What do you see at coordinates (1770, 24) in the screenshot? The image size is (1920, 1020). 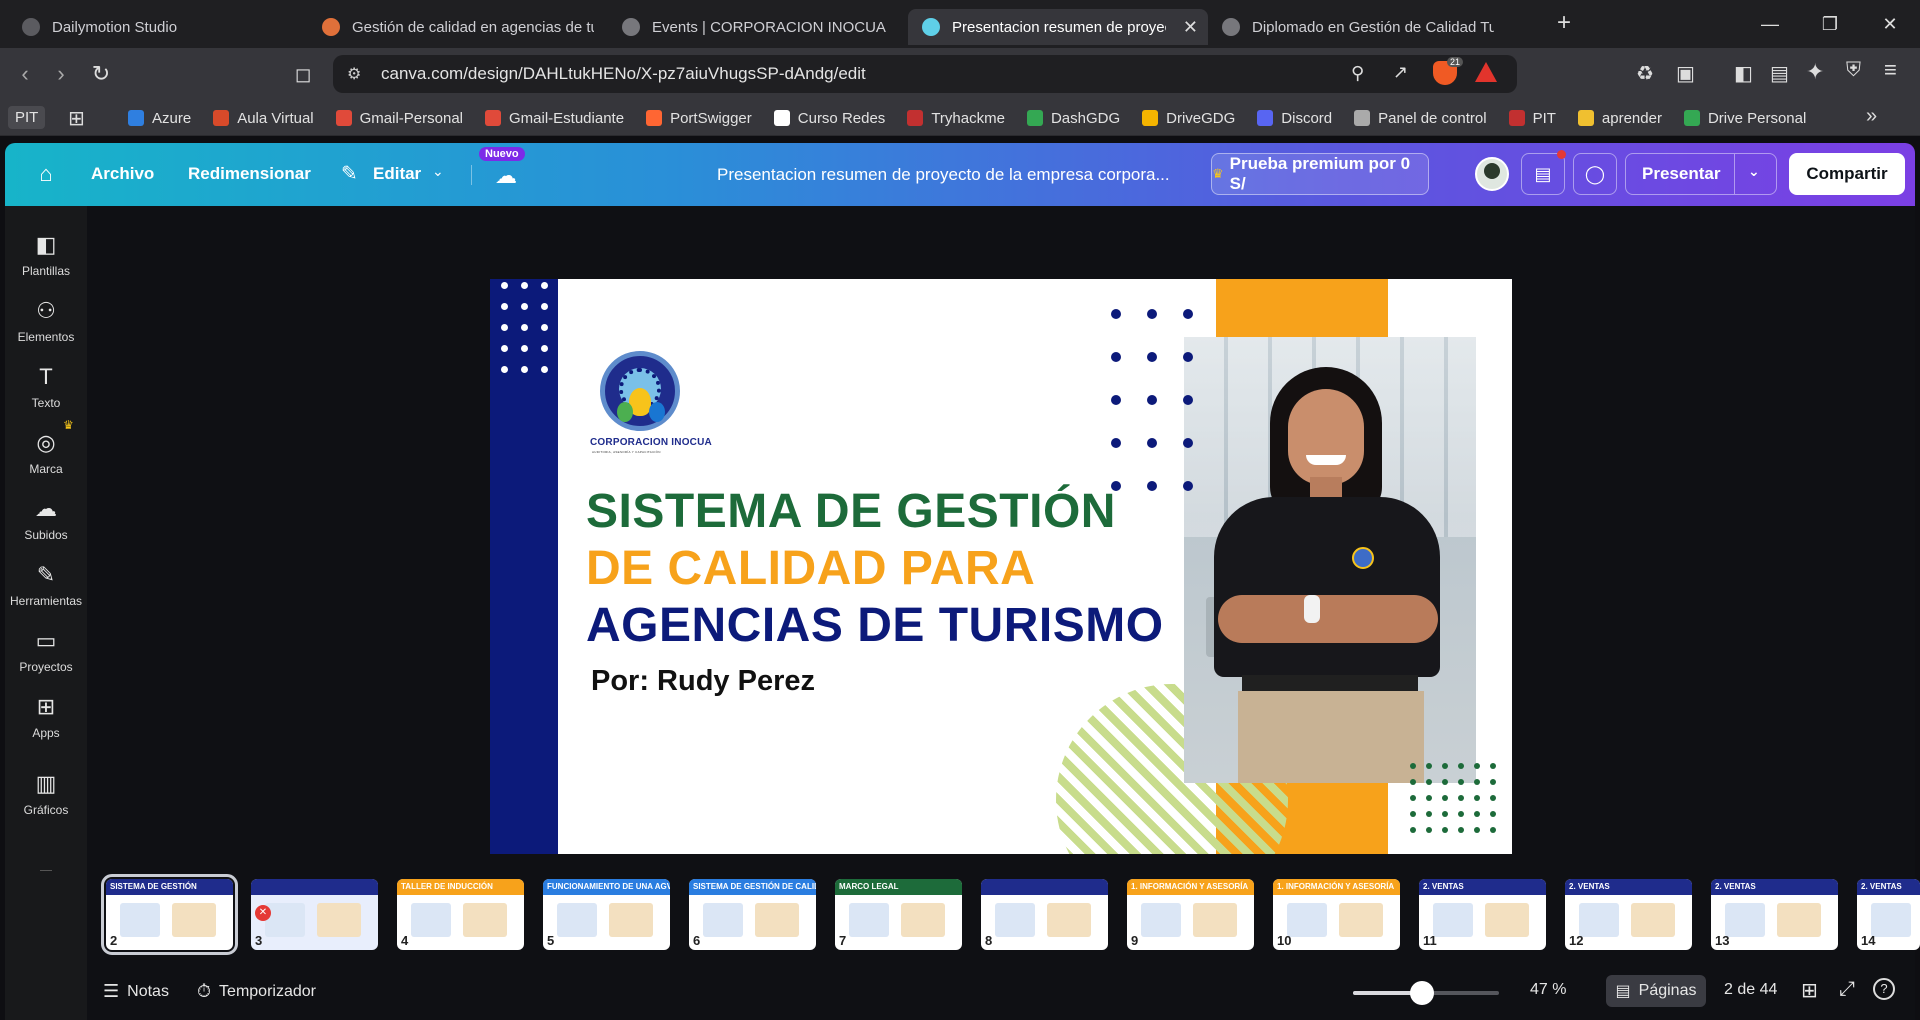 I see `minimize-window-button: —` at bounding box center [1770, 24].